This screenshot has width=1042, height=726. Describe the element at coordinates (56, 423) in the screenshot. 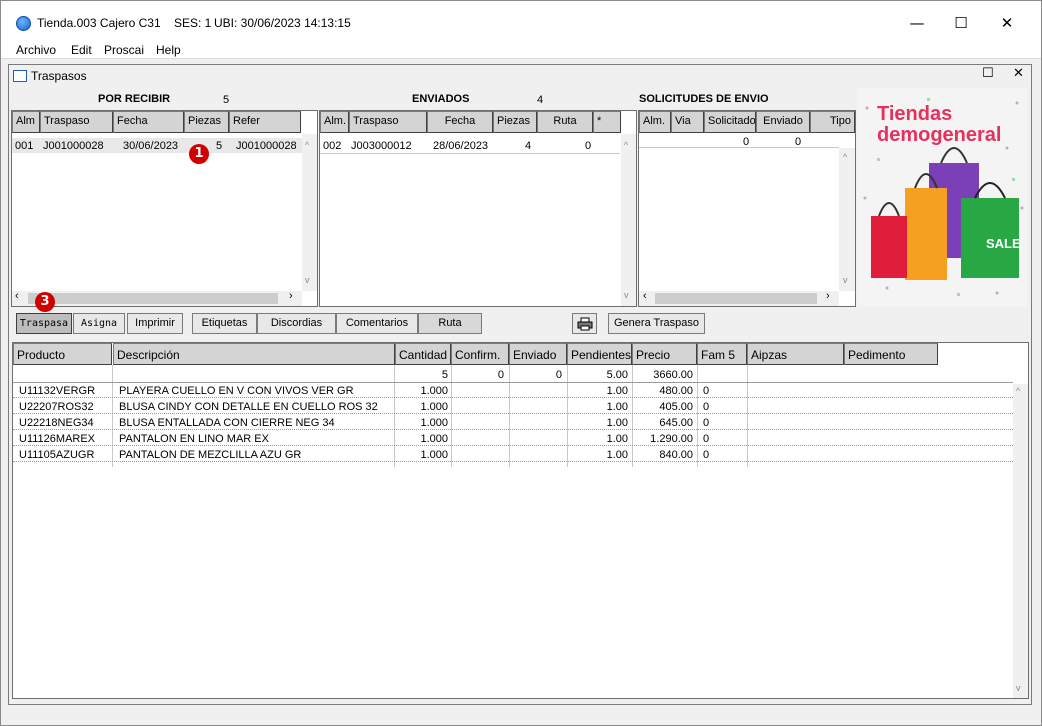

I see `cell-producto: U22218NEG34` at that location.